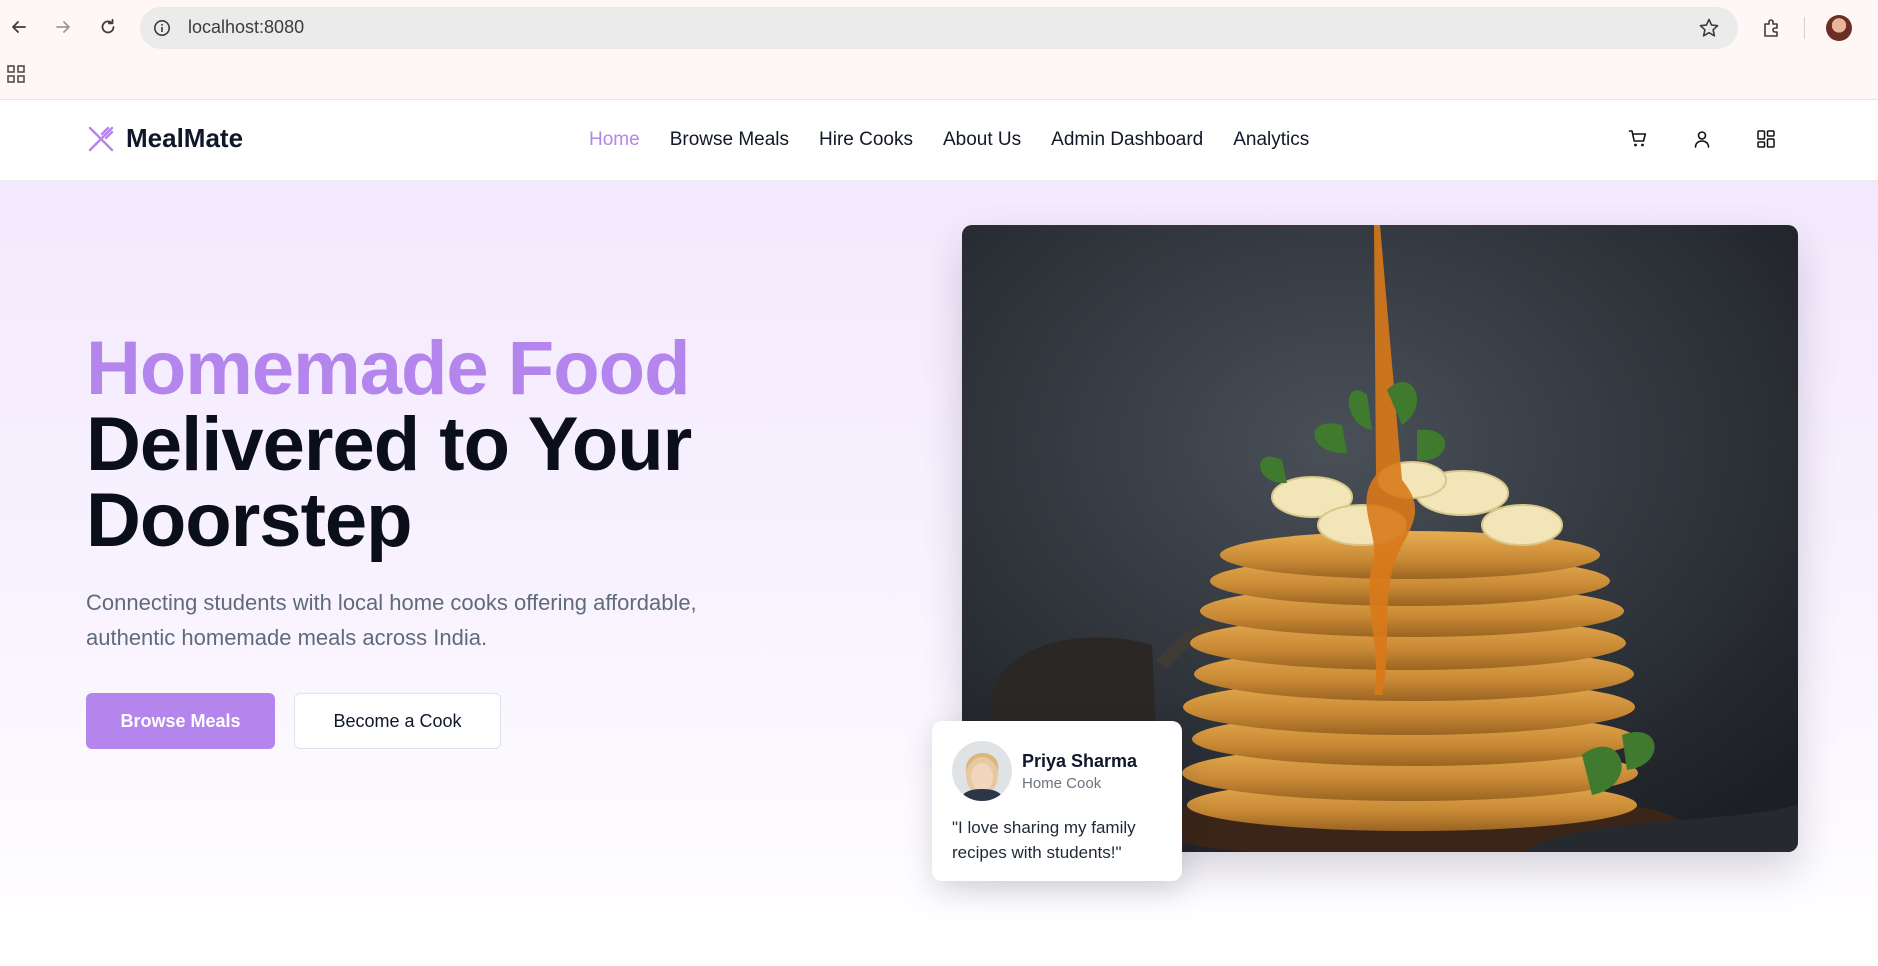 This screenshot has height=966, width=1878. Describe the element at coordinates (1062, 783) in the screenshot. I see `testimonial-role: Home Cook` at that location.